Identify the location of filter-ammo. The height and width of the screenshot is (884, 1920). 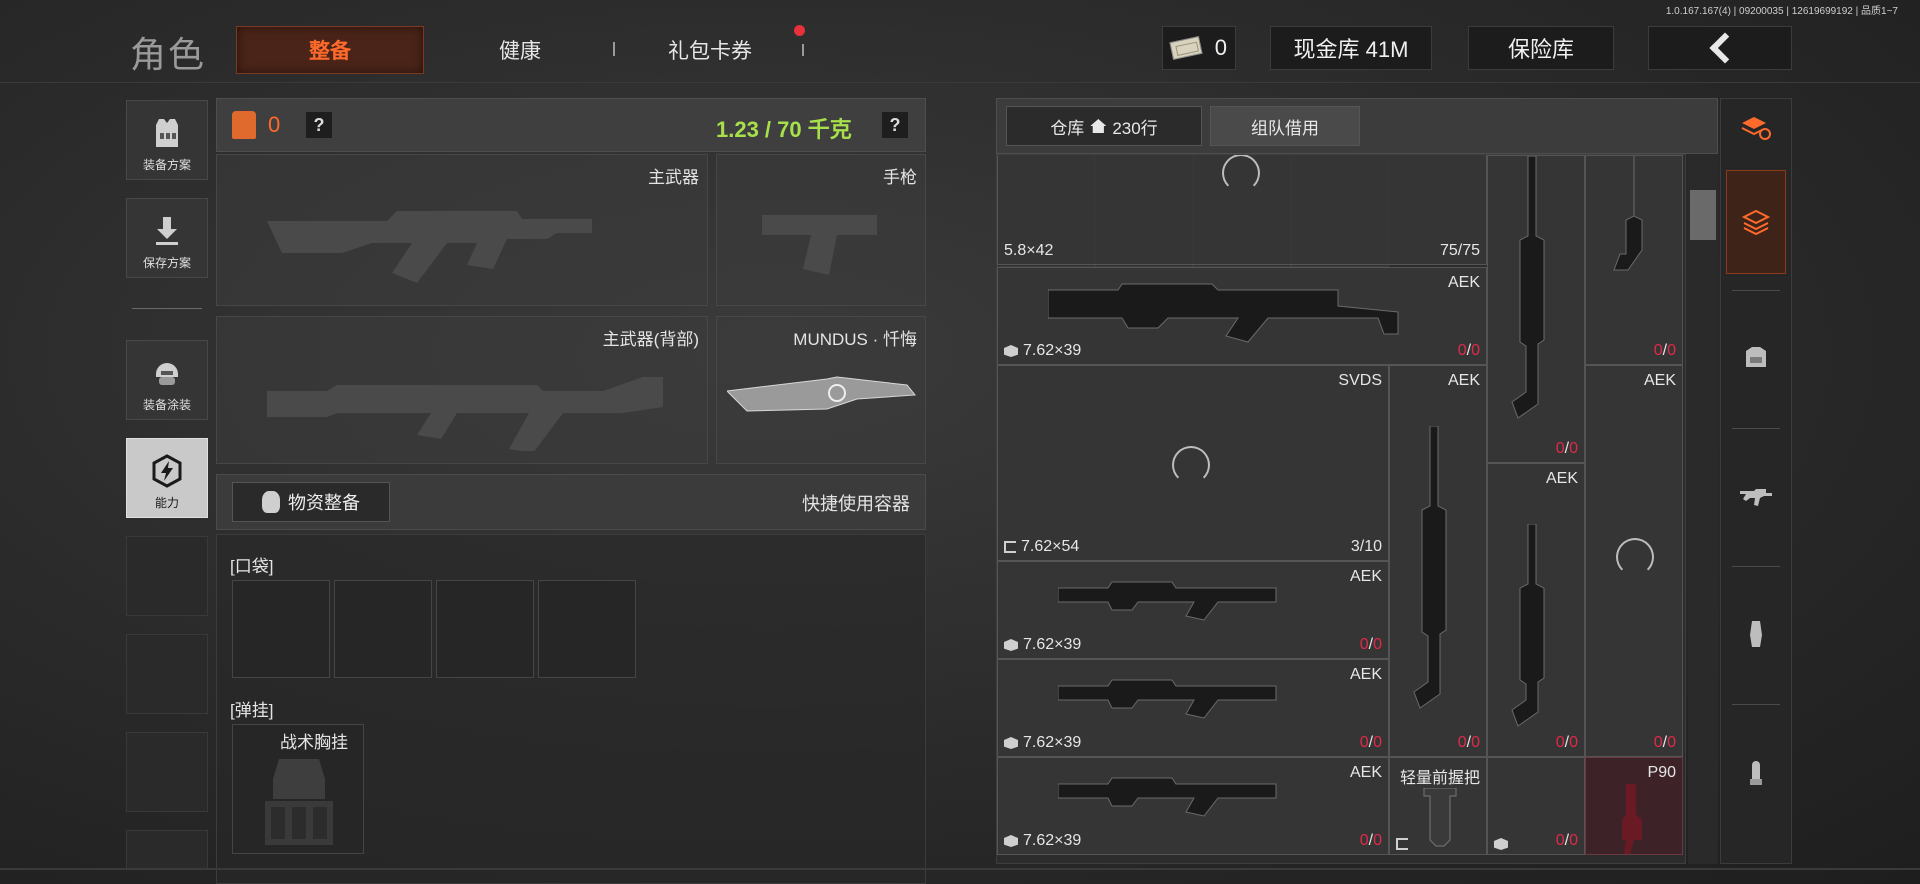
(1756, 772).